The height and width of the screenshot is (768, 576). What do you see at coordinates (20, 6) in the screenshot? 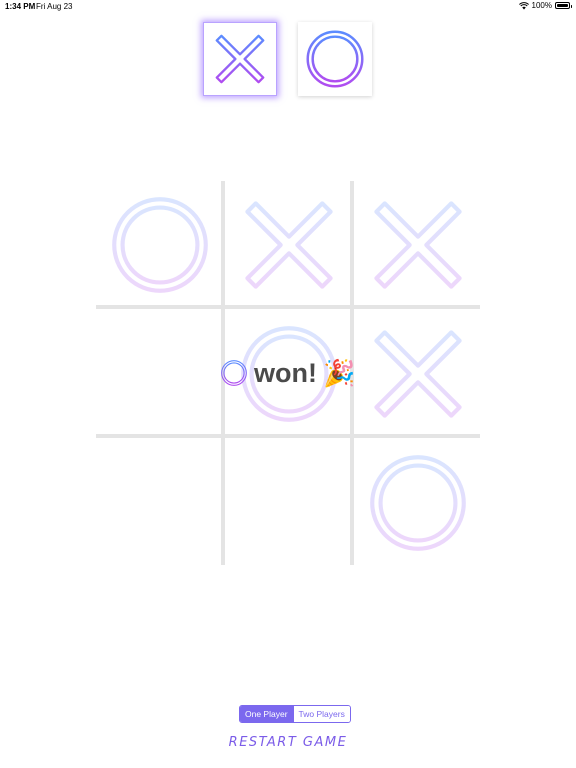
I see `status-time: 1:34 PM` at bounding box center [20, 6].